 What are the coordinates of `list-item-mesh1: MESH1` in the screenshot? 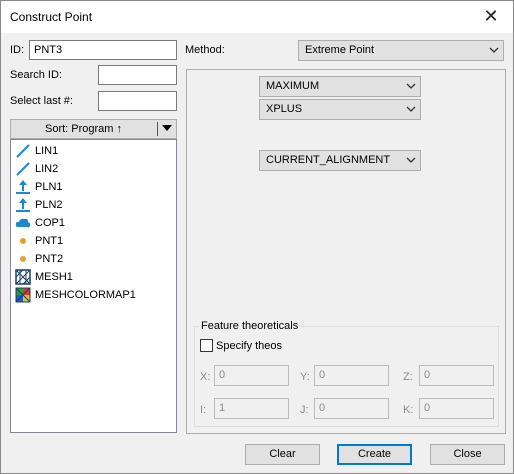 It's located at (95, 277).